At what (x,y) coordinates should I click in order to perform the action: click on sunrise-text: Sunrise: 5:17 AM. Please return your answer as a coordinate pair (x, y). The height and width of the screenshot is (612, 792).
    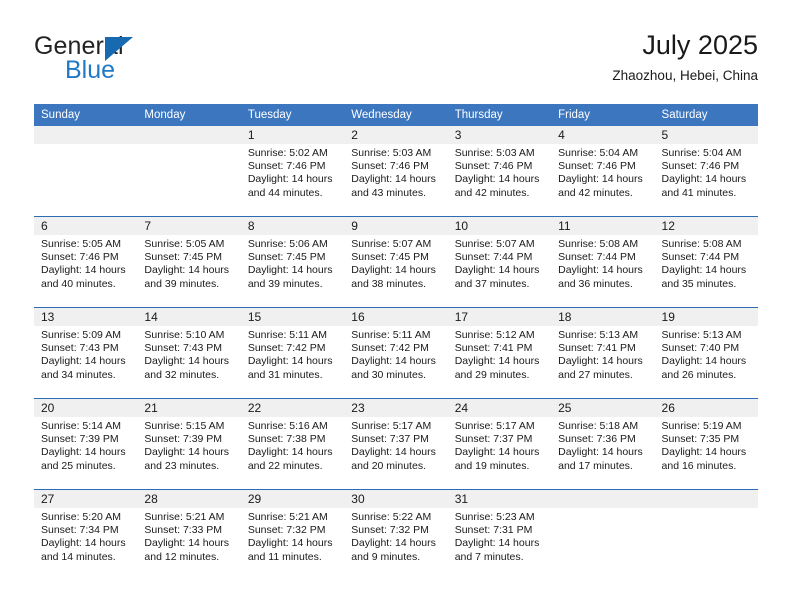
    Looking at the image, I should click on (391, 426).